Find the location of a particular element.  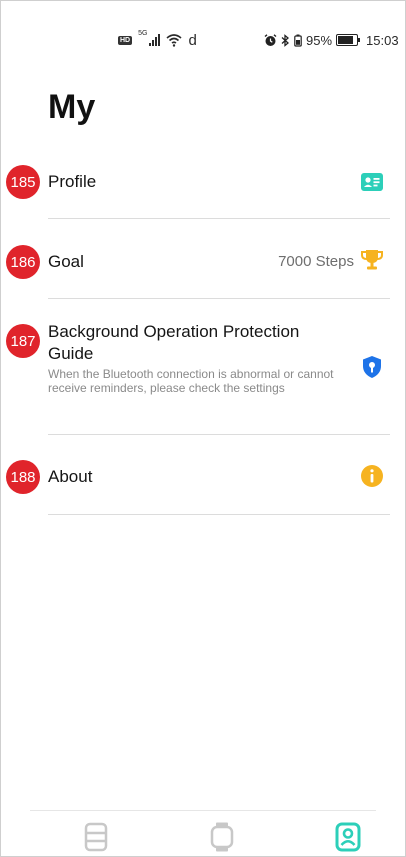

bluetooth-icon is located at coordinates (285, 40).